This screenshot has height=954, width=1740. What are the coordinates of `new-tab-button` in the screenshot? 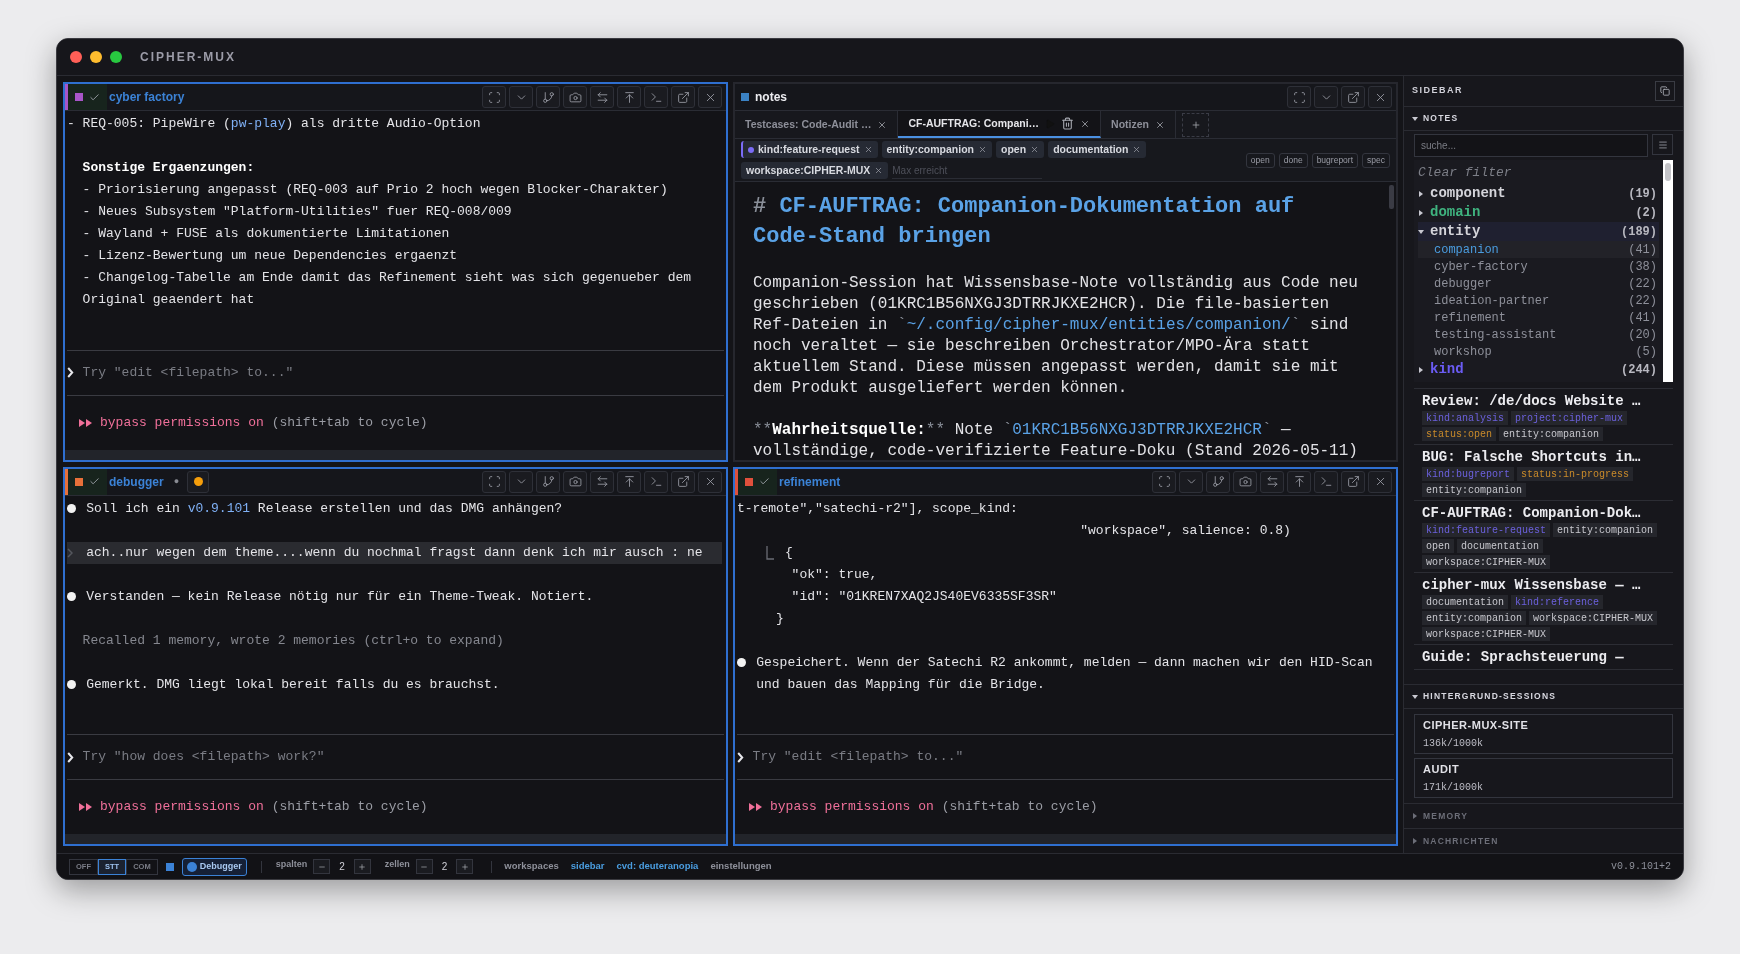 It's located at (1195, 124).